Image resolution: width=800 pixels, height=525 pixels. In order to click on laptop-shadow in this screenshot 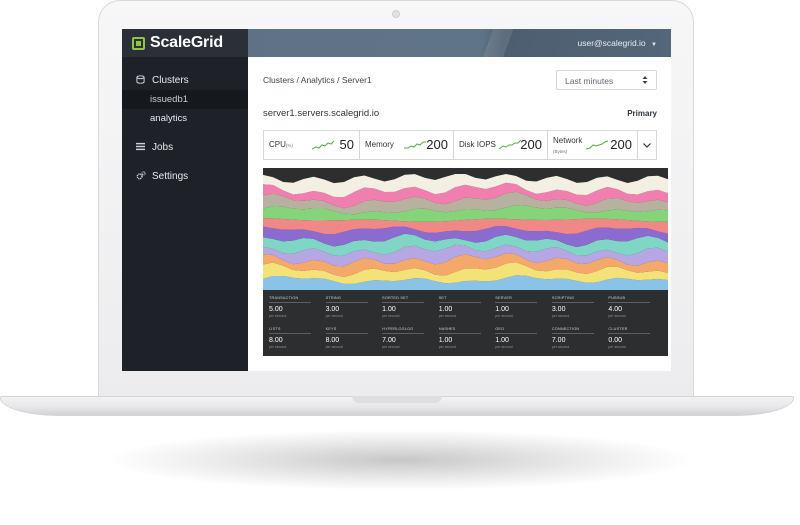, I will do `click(400, 460)`.